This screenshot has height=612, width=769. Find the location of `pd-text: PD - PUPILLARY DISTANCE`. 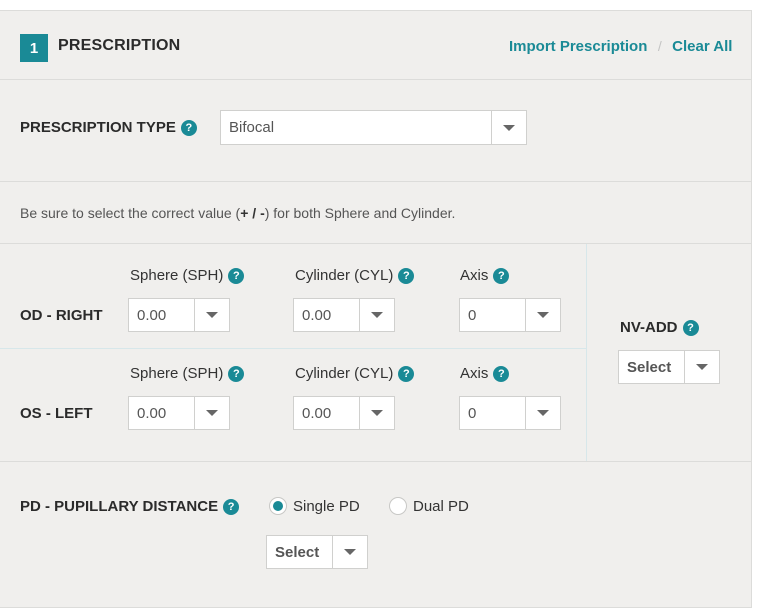

pd-text: PD - PUPILLARY DISTANCE is located at coordinates (119, 506).